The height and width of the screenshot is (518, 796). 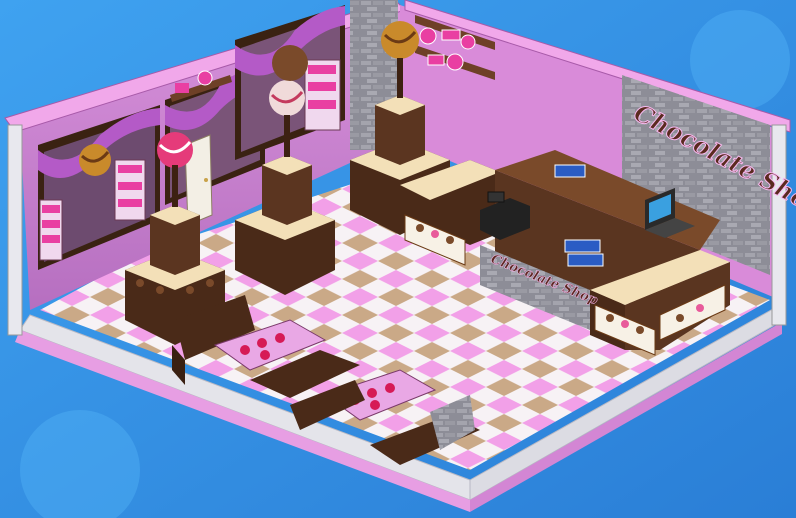 I want to click on right-corner-post, so click(x=779, y=225).